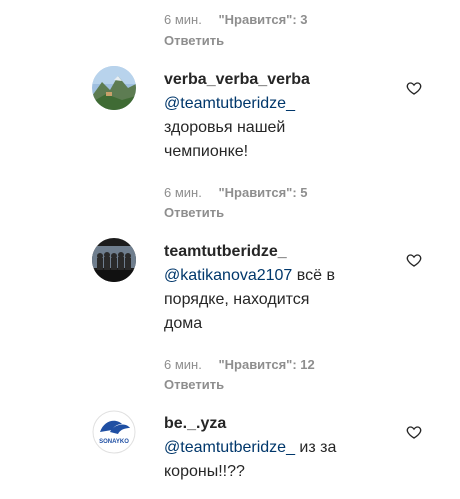  I want to click on svg-text: SONAYKO, so click(114, 442).